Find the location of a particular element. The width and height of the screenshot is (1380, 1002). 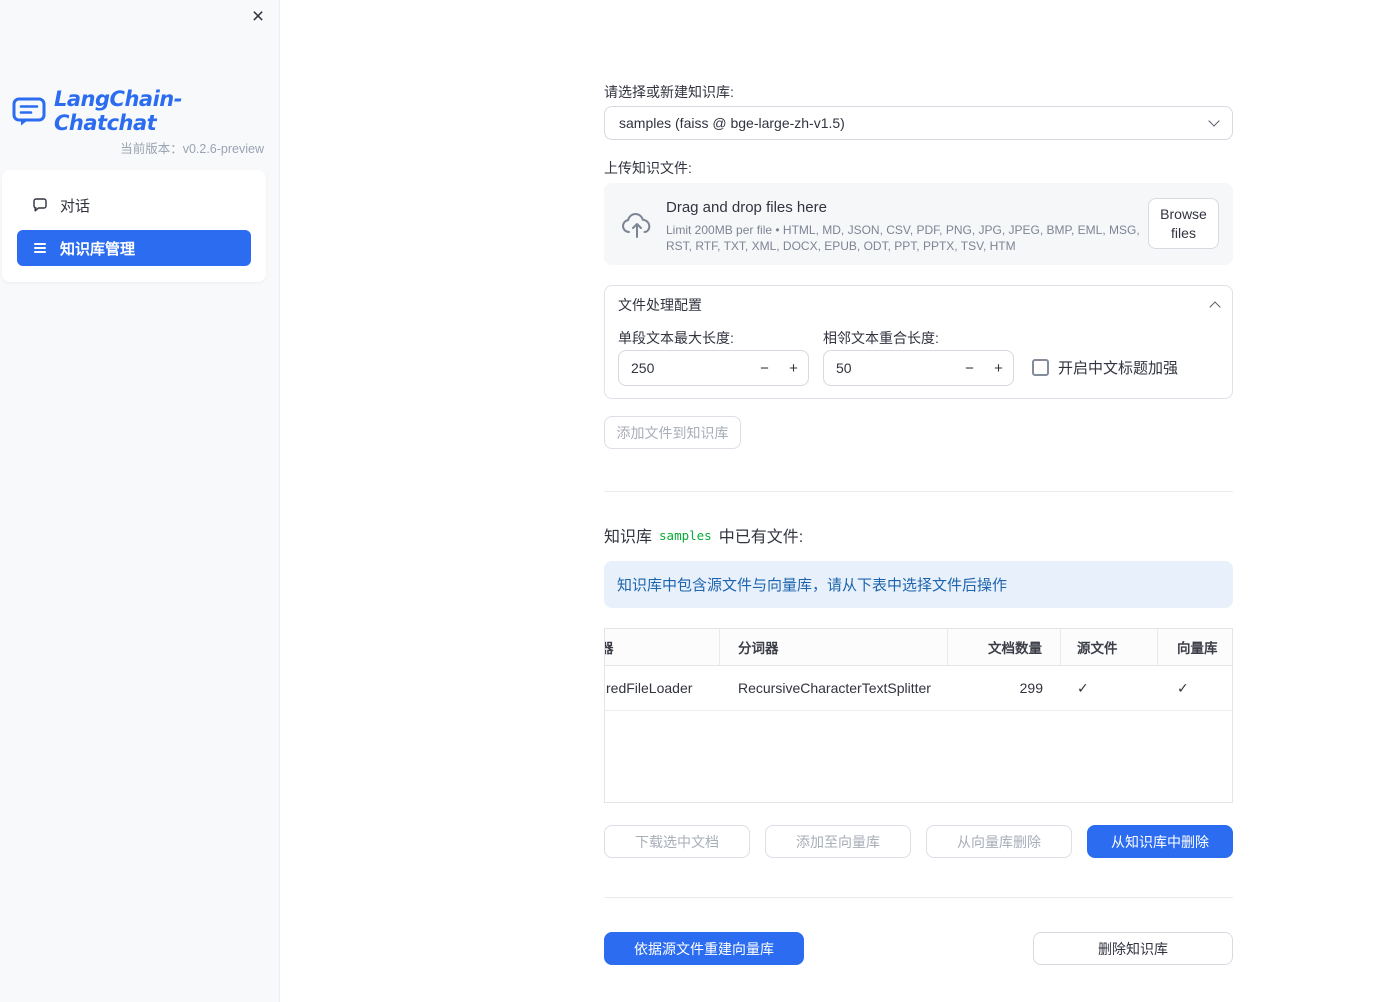

heading-suffix: 中已有文件: is located at coordinates (761, 537).